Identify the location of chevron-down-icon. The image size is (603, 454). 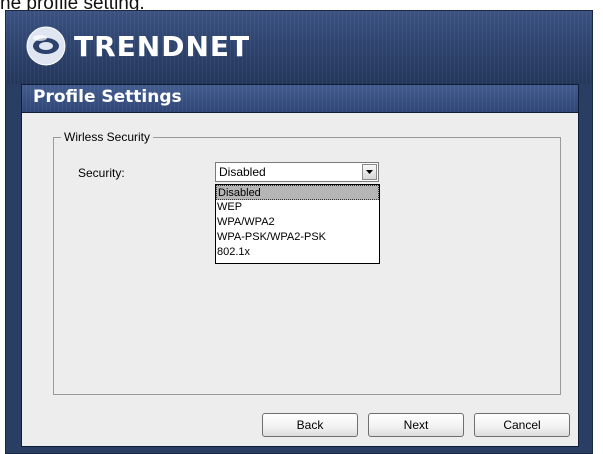
(369, 172).